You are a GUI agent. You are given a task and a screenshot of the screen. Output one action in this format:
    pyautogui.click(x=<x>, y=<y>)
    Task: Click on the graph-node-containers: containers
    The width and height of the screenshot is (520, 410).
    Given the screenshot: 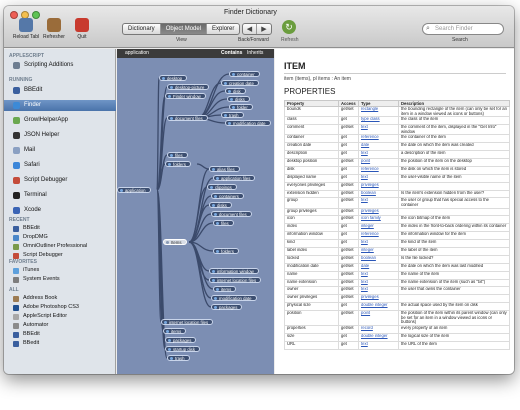 What is the action you would take?
    pyautogui.click(x=227, y=196)
    